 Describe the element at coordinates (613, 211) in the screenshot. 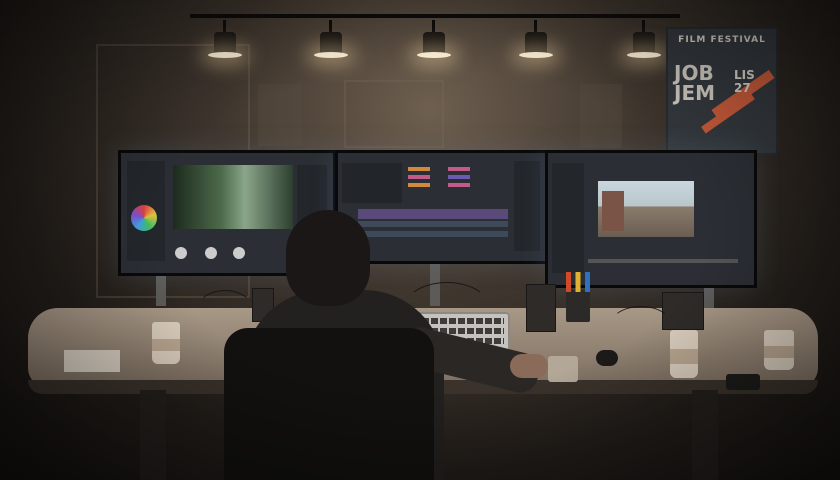

I see `preview-building` at that location.